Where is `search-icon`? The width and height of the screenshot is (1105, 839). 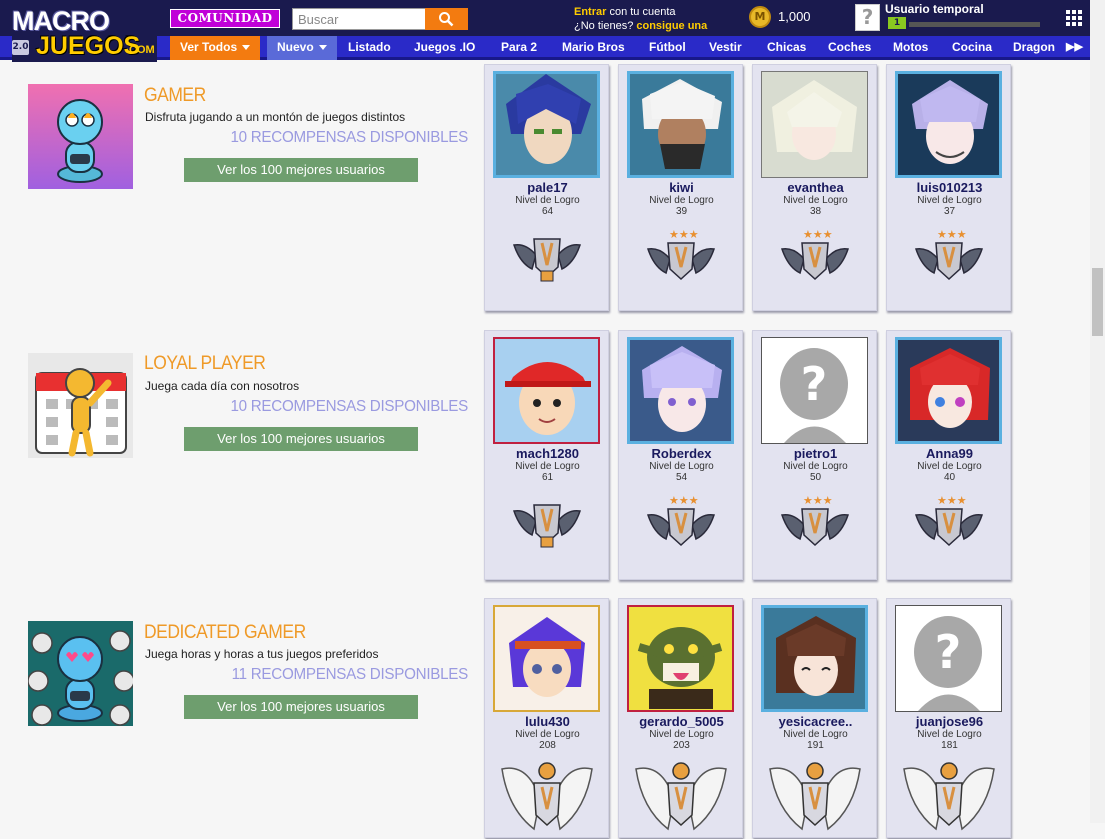
search-icon is located at coordinates (446, 19).